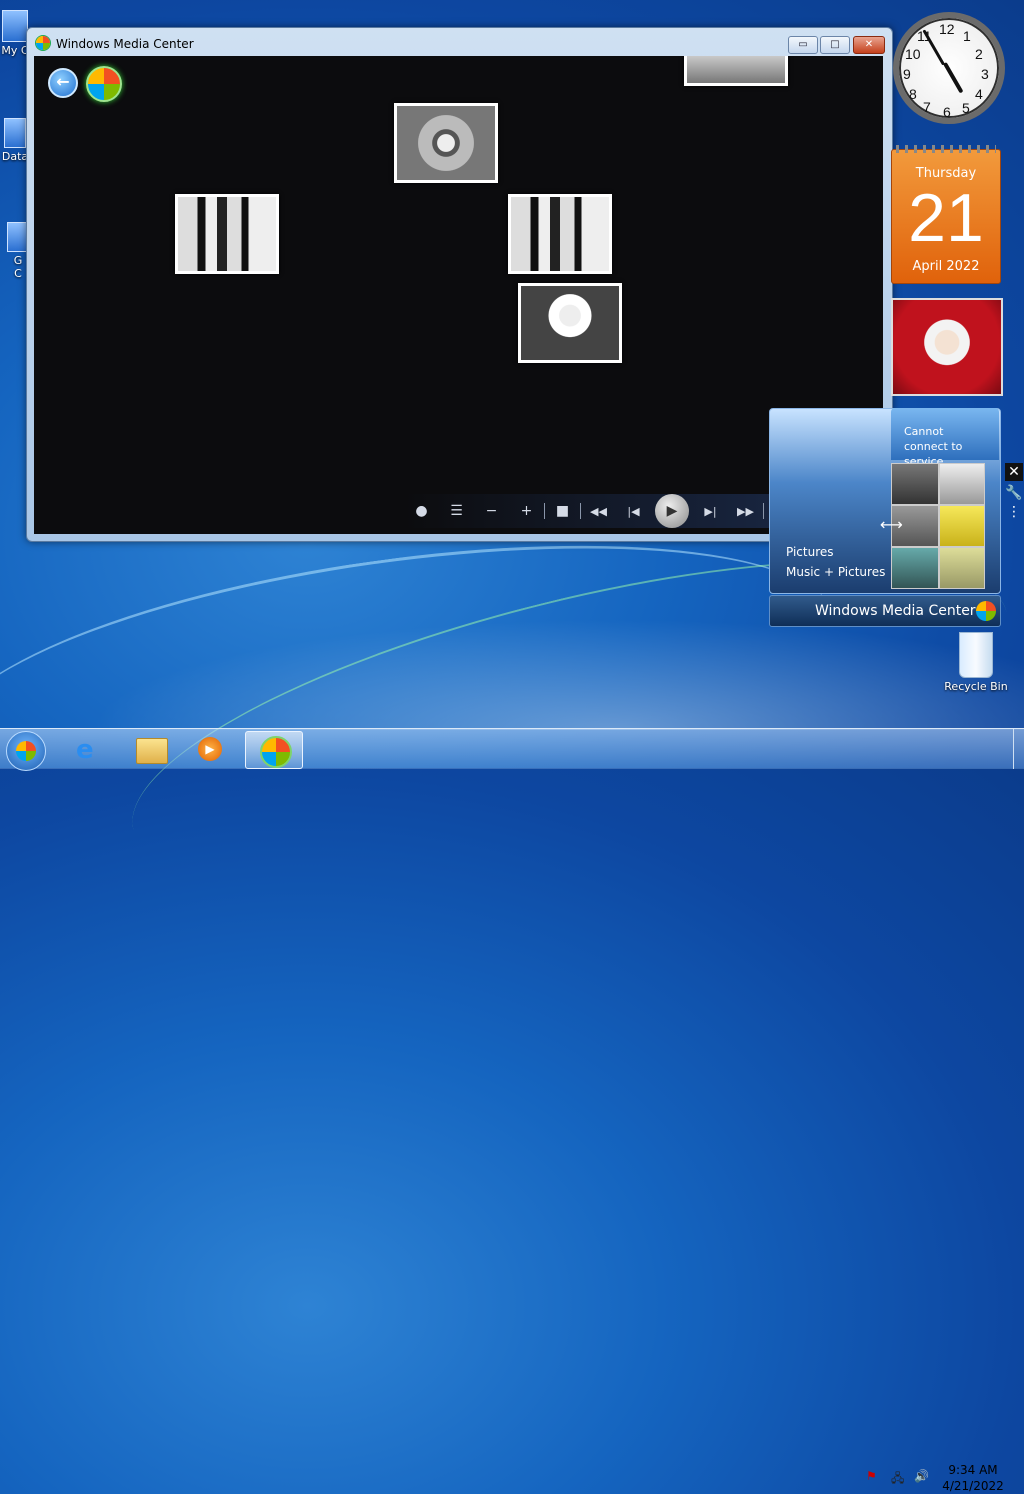  What do you see at coordinates (979, 54) in the screenshot?
I see `clock-number: 2` at bounding box center [979, 54].